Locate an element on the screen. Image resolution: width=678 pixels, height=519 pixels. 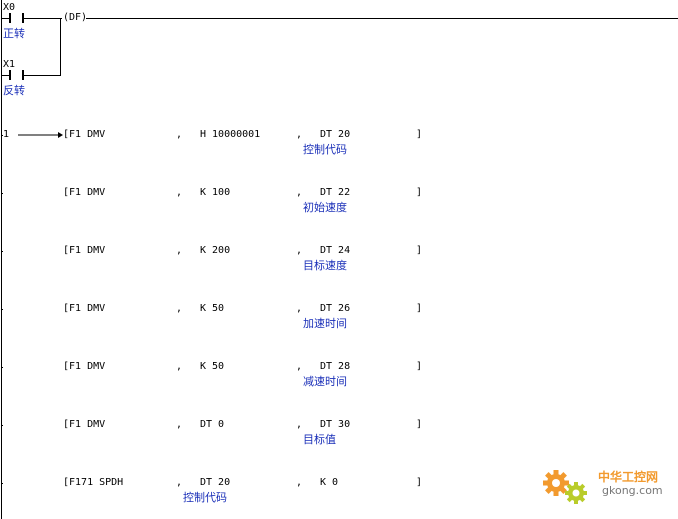
operand-2-comment: 加速时间 is located at coordinates (325, 323).